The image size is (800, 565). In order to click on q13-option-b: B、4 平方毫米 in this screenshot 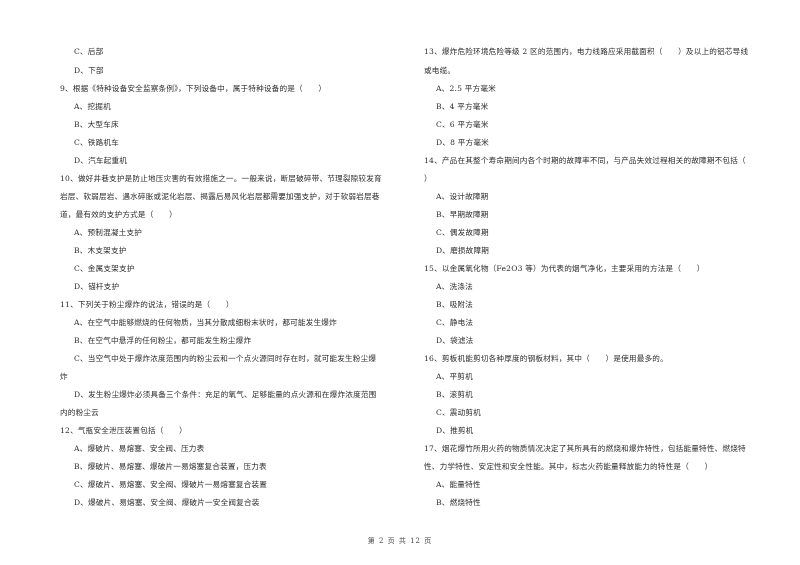, I will do `click(462, 106)`.